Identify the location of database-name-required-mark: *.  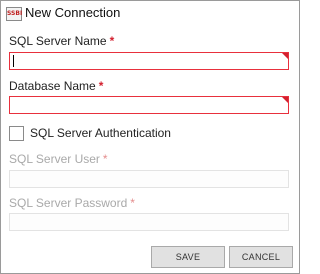
(101, 86).